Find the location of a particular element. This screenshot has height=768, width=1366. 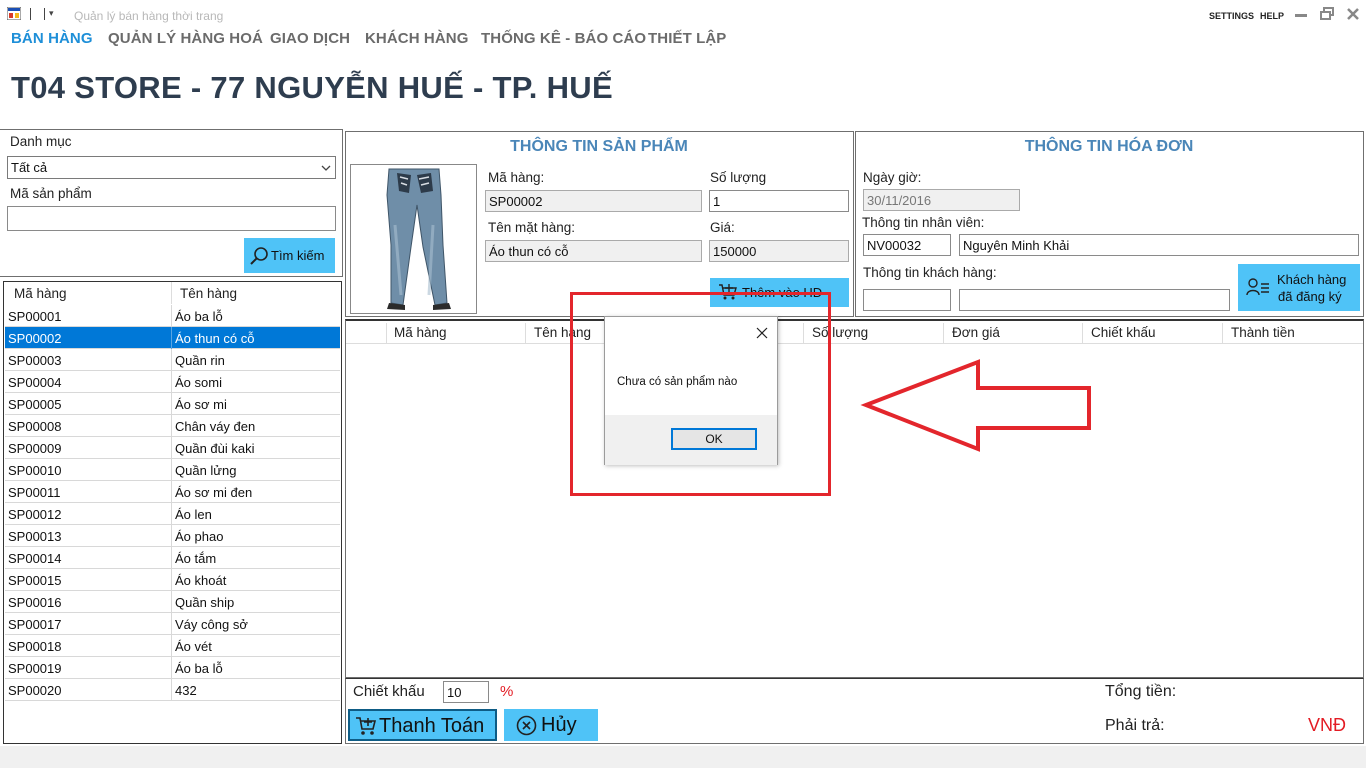

table-row: SP00012 Áo len is located at coordinates (172, 514).